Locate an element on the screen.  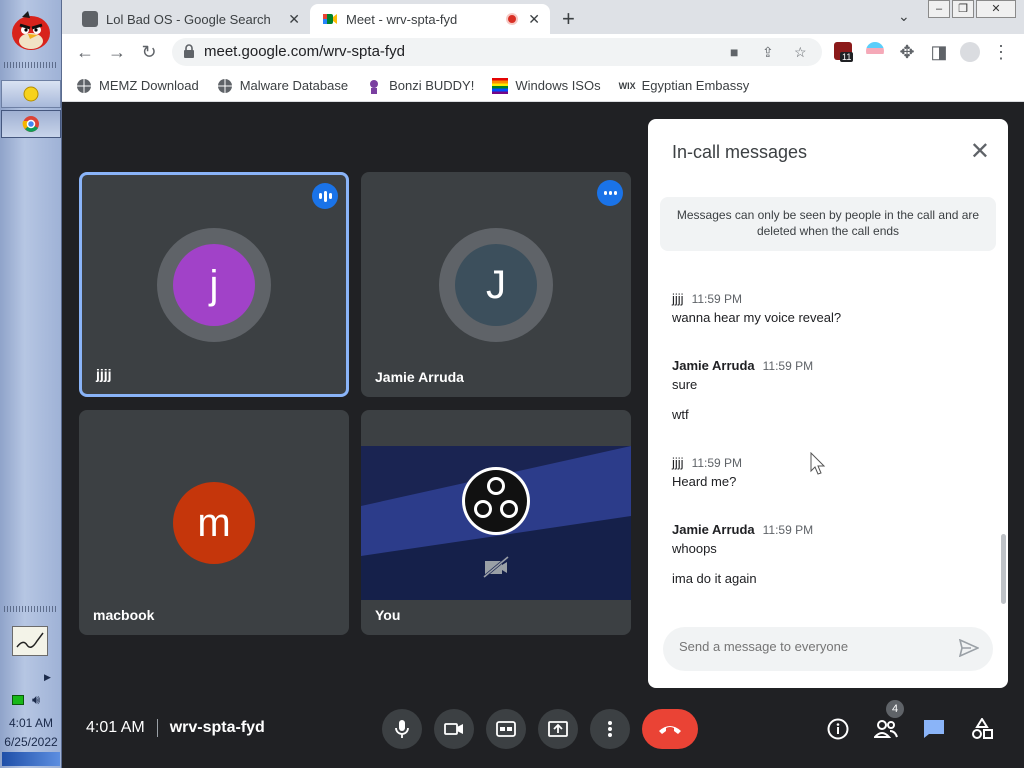
taskbar-item-star is located at coordinates (31, 94).